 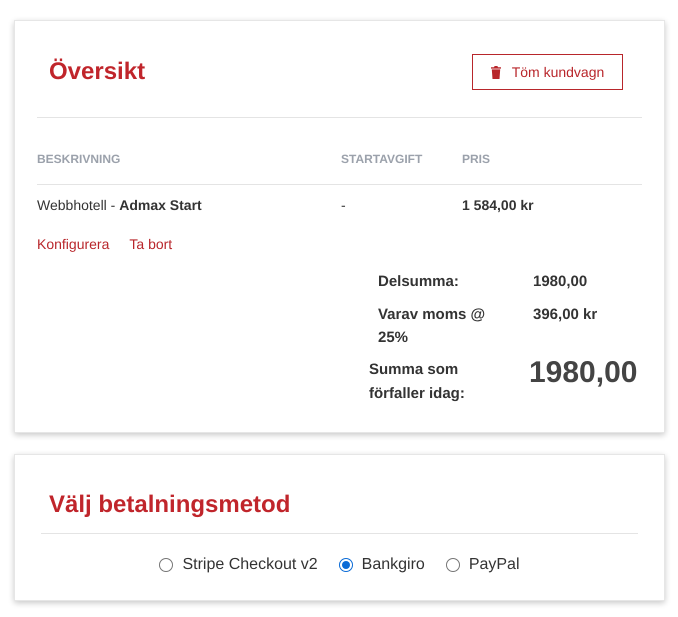 I want to click on tax-label: Varav moms @ 25%, so click(x=432, y=326).